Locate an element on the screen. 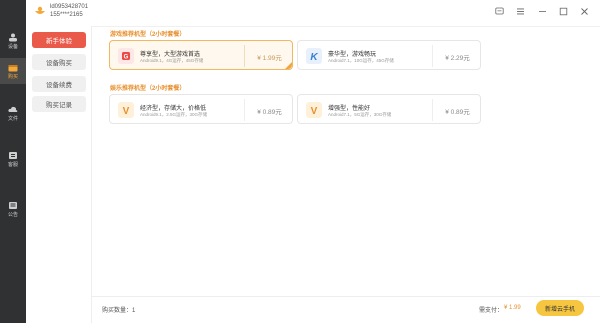  purchase-menu: 新手体验 设备购买 设备续费 购买记录 is located at coordinates (59, 174).